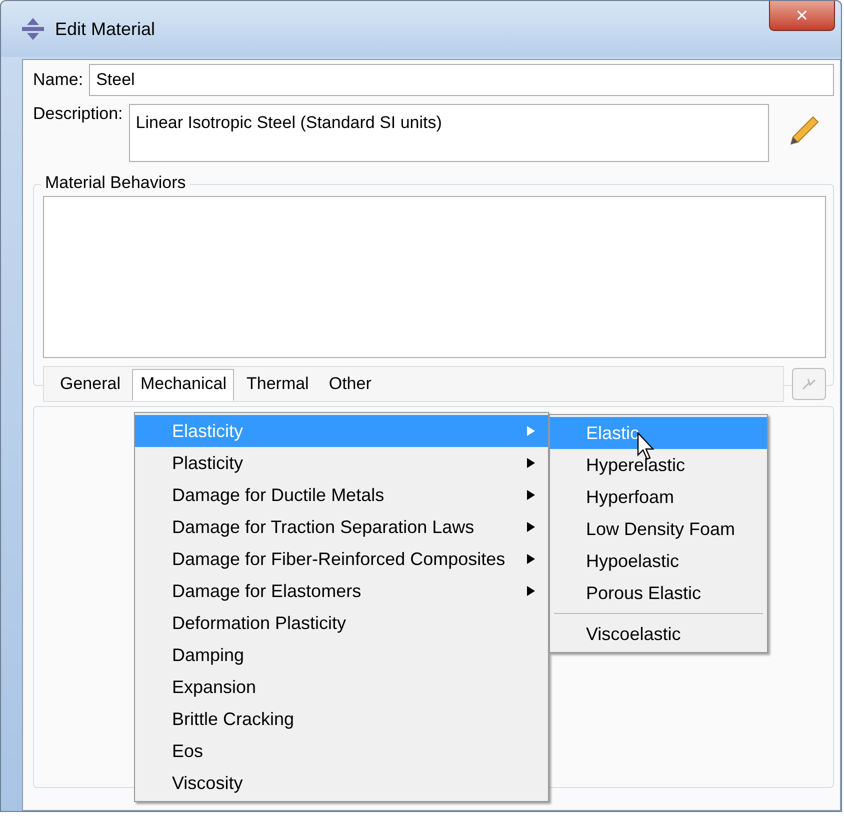 This screenshot has width=844, height=829. Describe the element at coordinates (341, 719) in the screenshot. I see `menu-item: Brittle Cracking` at that location.